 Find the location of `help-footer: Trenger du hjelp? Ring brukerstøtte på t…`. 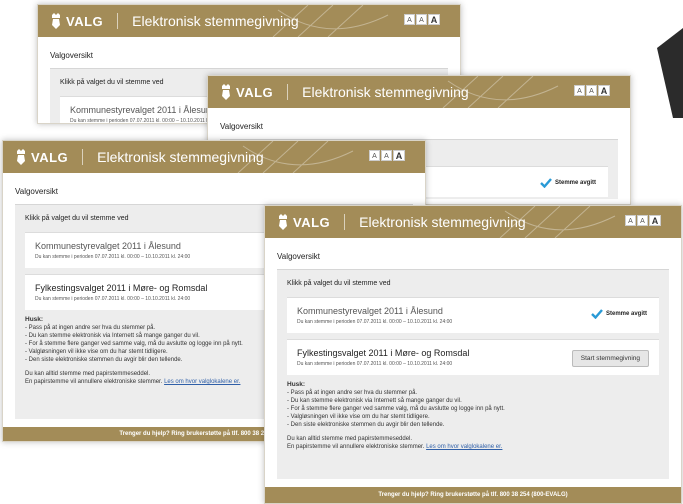

help-footer: Trenger du hjelp? Ring brukerstøtte på t… is located at coordinates (473, 495).